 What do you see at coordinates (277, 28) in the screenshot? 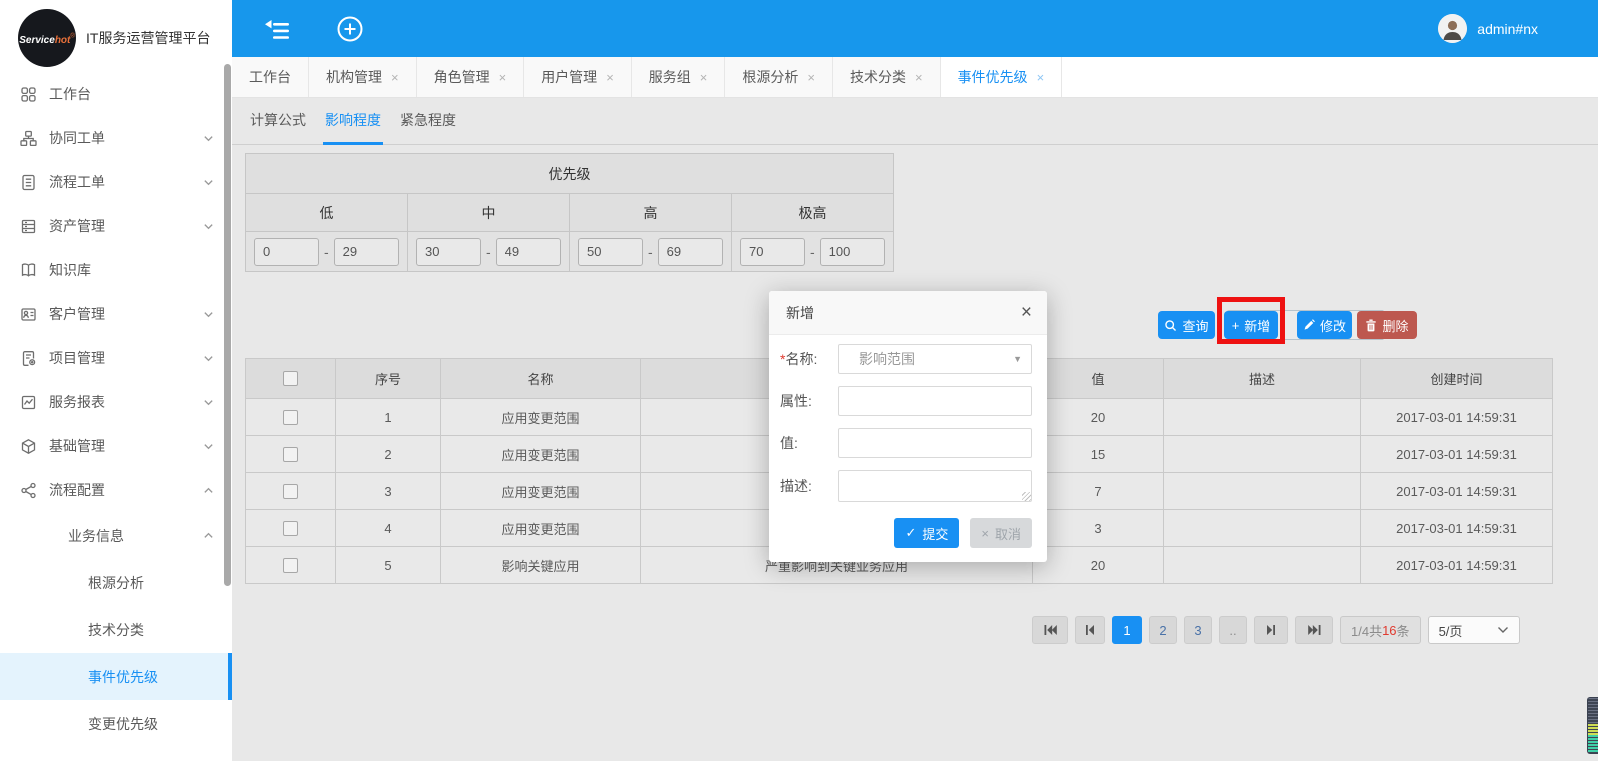
I see `menu-fold-icon` at bounding box center [277, 28].